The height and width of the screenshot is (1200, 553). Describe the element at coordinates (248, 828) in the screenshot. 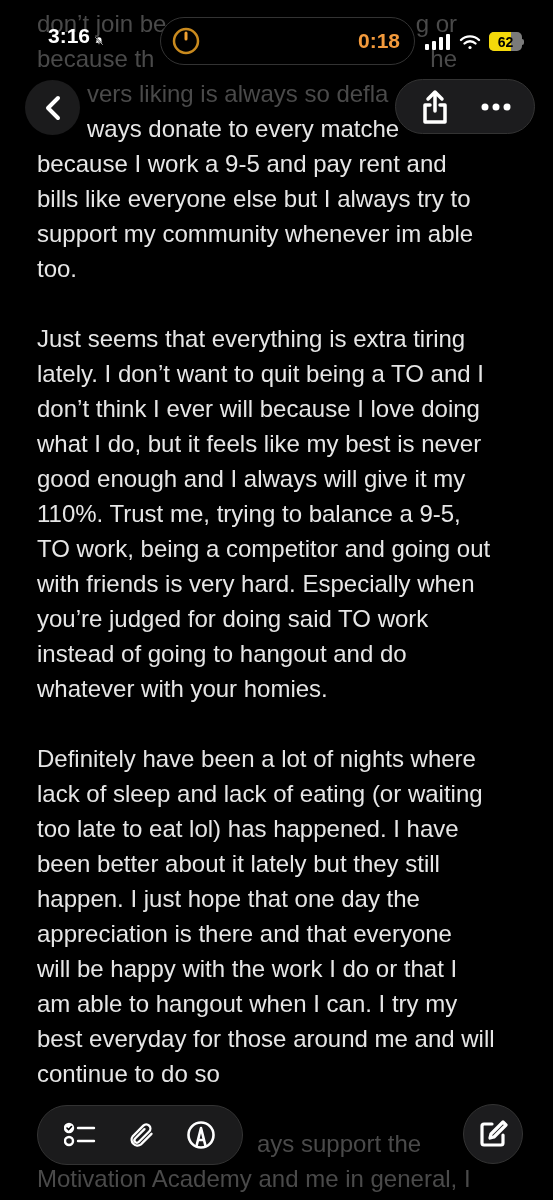

I see `note-text: too late to eat lol) has happened. I have` at that location.